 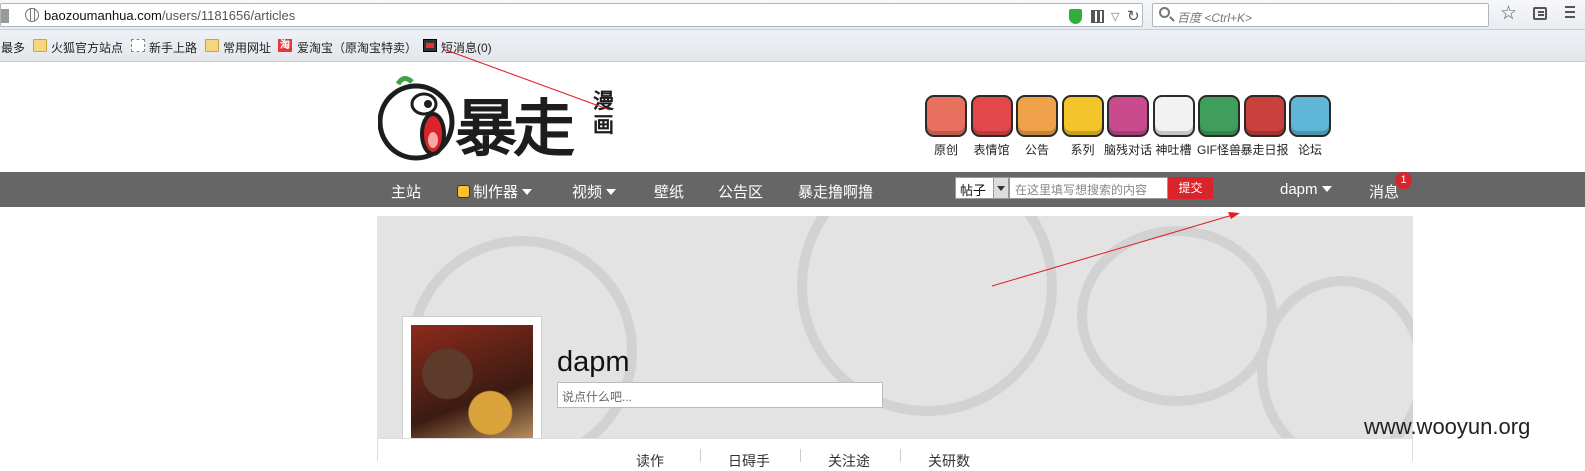 I want to click on channel-label: 原创, so click(x=945, y=150).